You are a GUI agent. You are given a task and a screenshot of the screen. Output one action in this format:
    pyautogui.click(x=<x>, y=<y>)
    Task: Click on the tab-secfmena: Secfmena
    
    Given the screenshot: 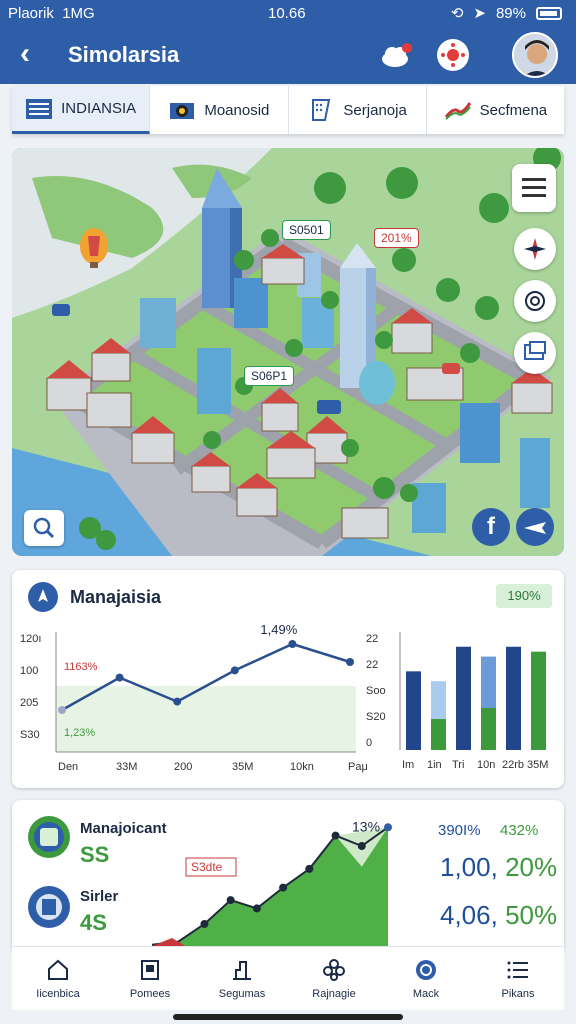 What is the action you would take?
    pyautogui.click(x=495, y=110)
    